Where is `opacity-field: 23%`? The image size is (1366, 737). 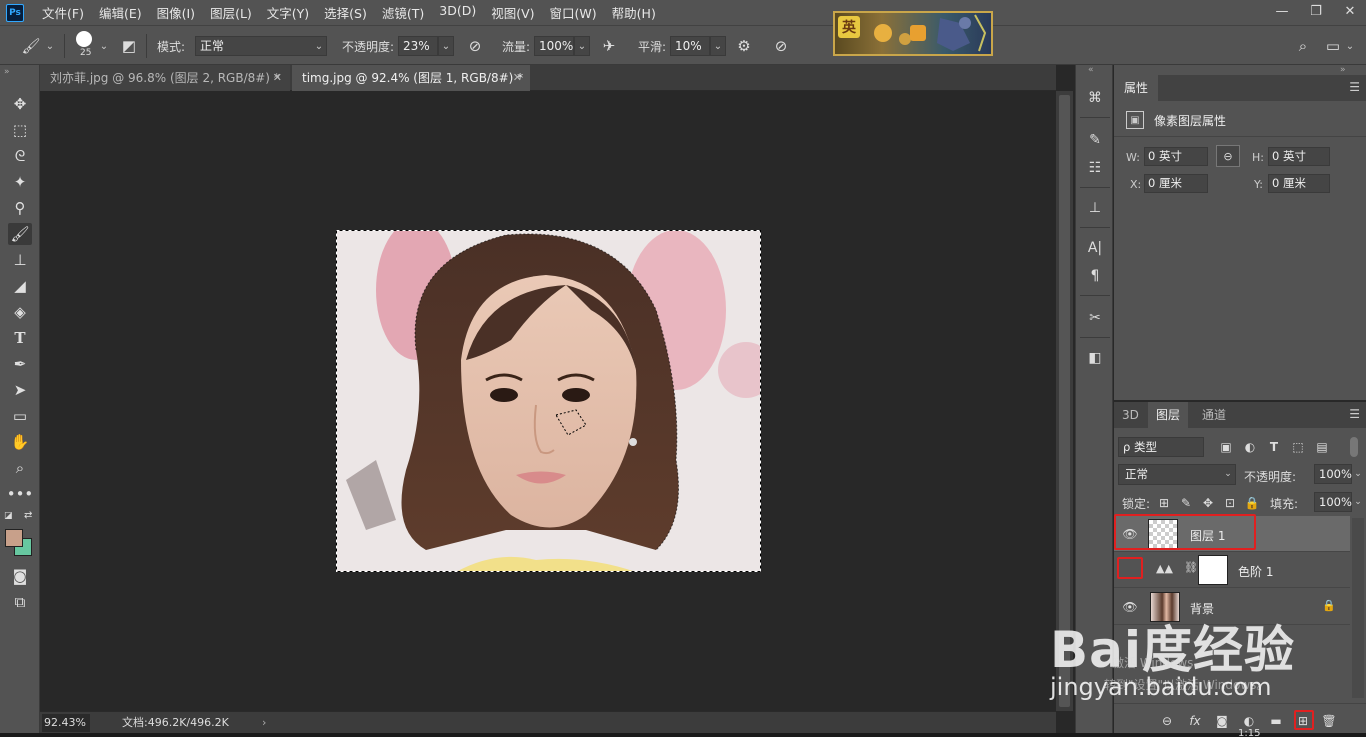 opacity-field: 23% is located at coordinates (418, 46).